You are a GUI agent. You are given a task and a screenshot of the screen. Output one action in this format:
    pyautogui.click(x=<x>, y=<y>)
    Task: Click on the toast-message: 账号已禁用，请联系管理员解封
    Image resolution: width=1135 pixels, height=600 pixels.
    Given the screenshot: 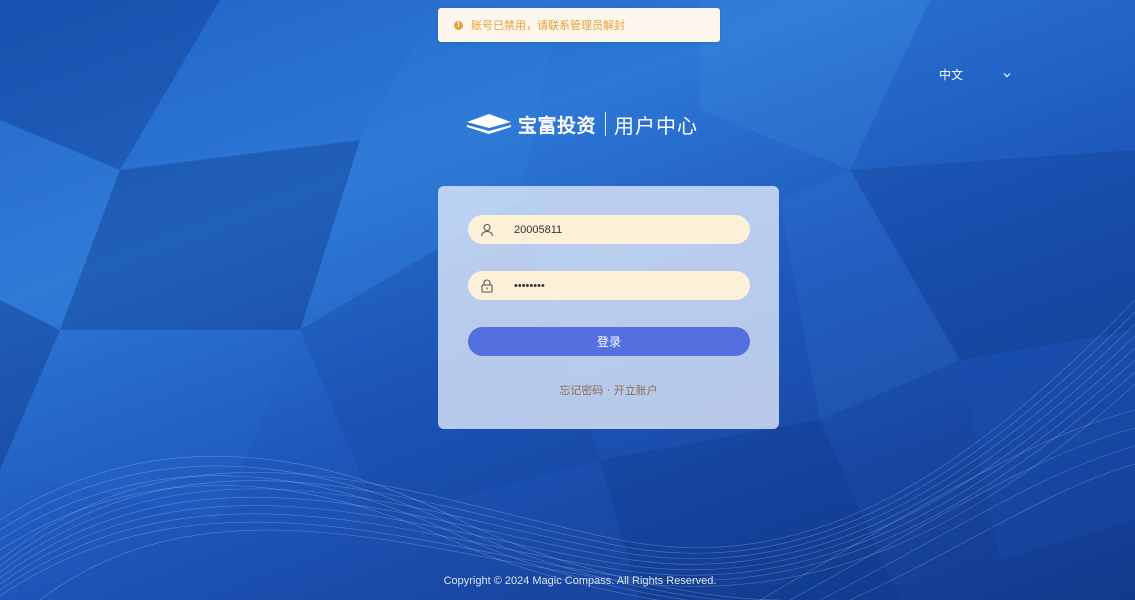 What is the action you would take?
    pyautogui.click(x=548, y=25)
    